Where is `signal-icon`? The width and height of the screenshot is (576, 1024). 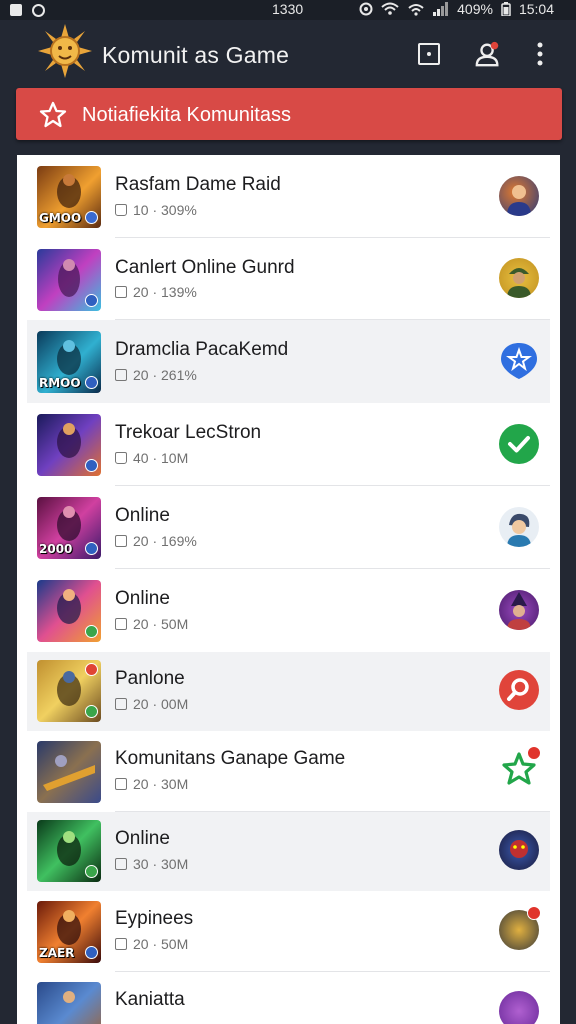
signal-icon is located at coordinates (441, 9).